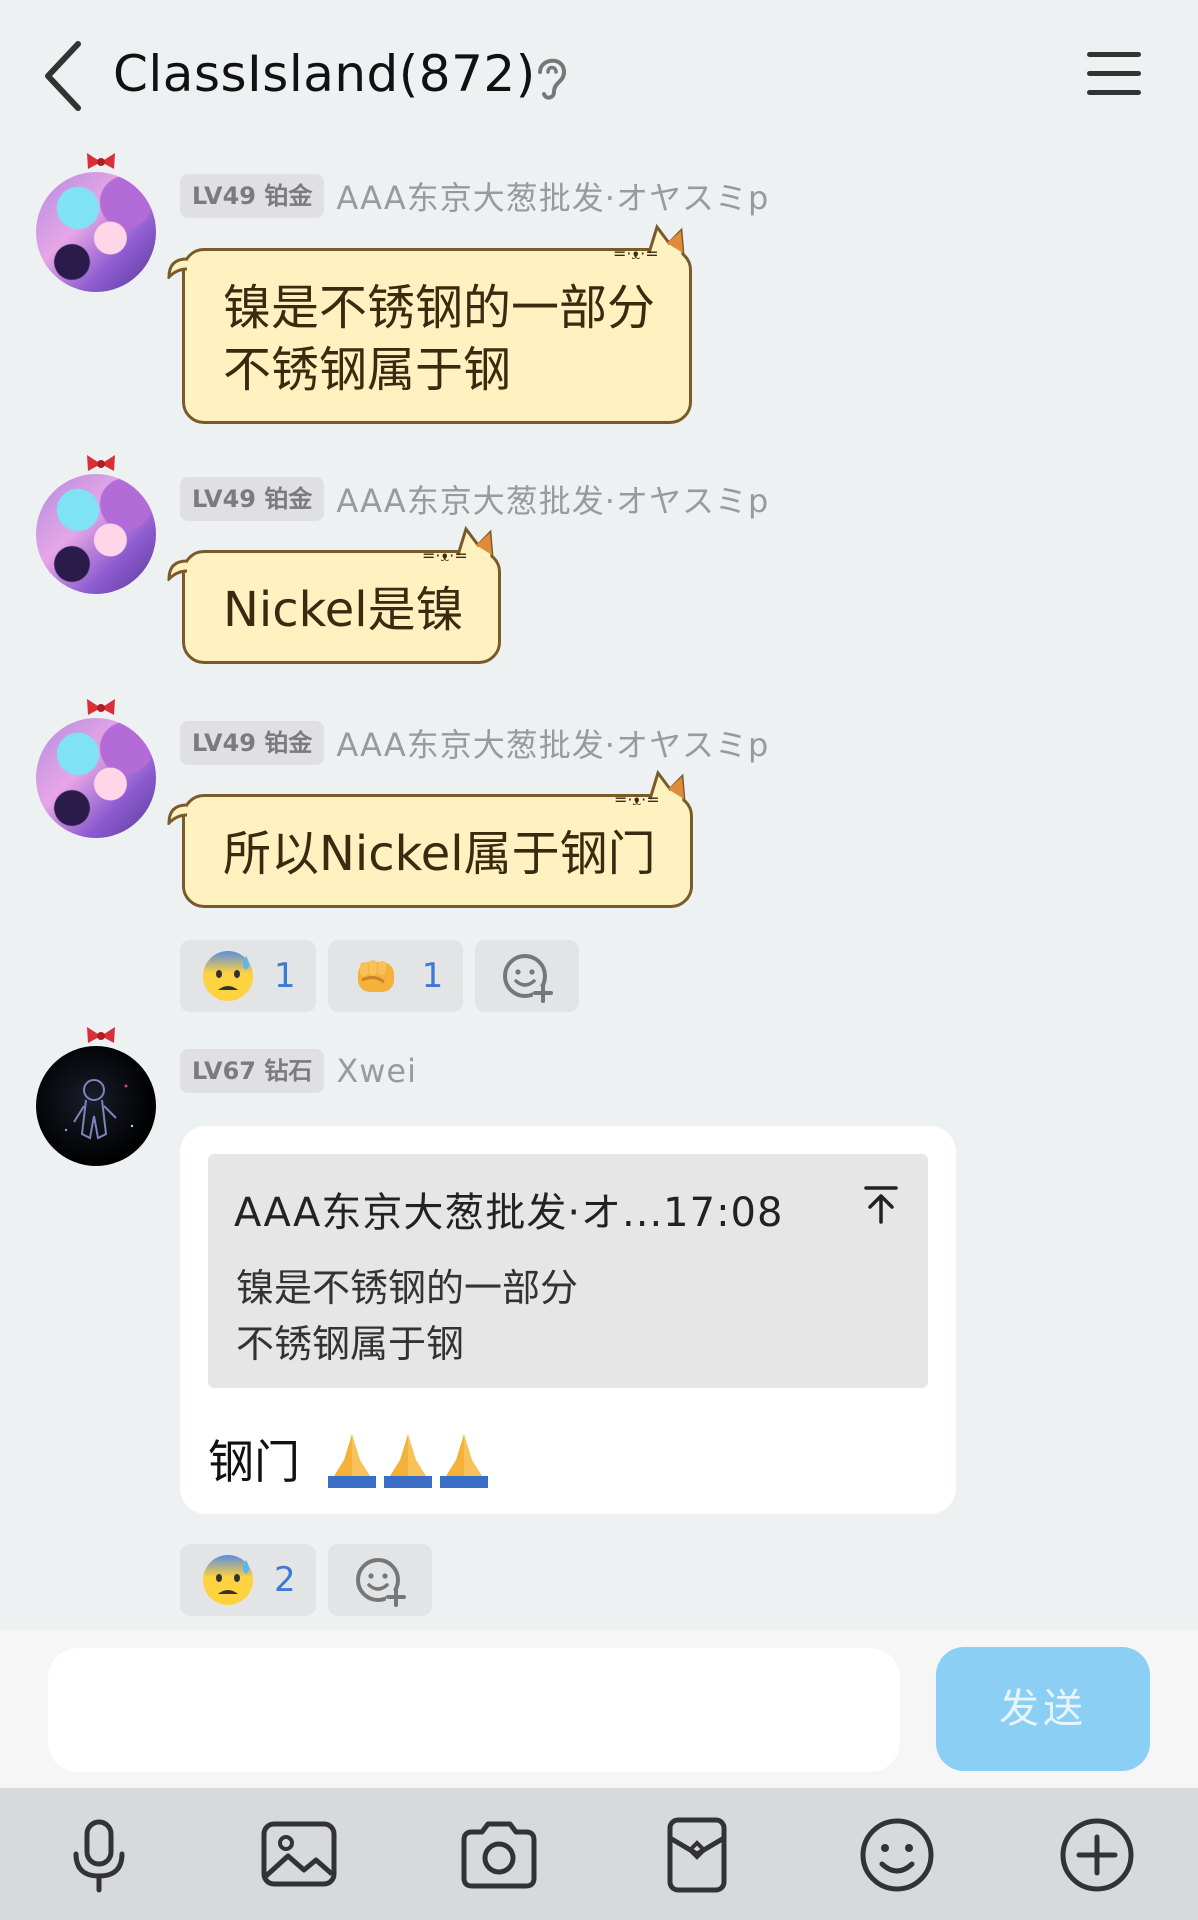  I want to click on message-bubble: =·ᴥ·= Nickel是镍, so click(334, 594).